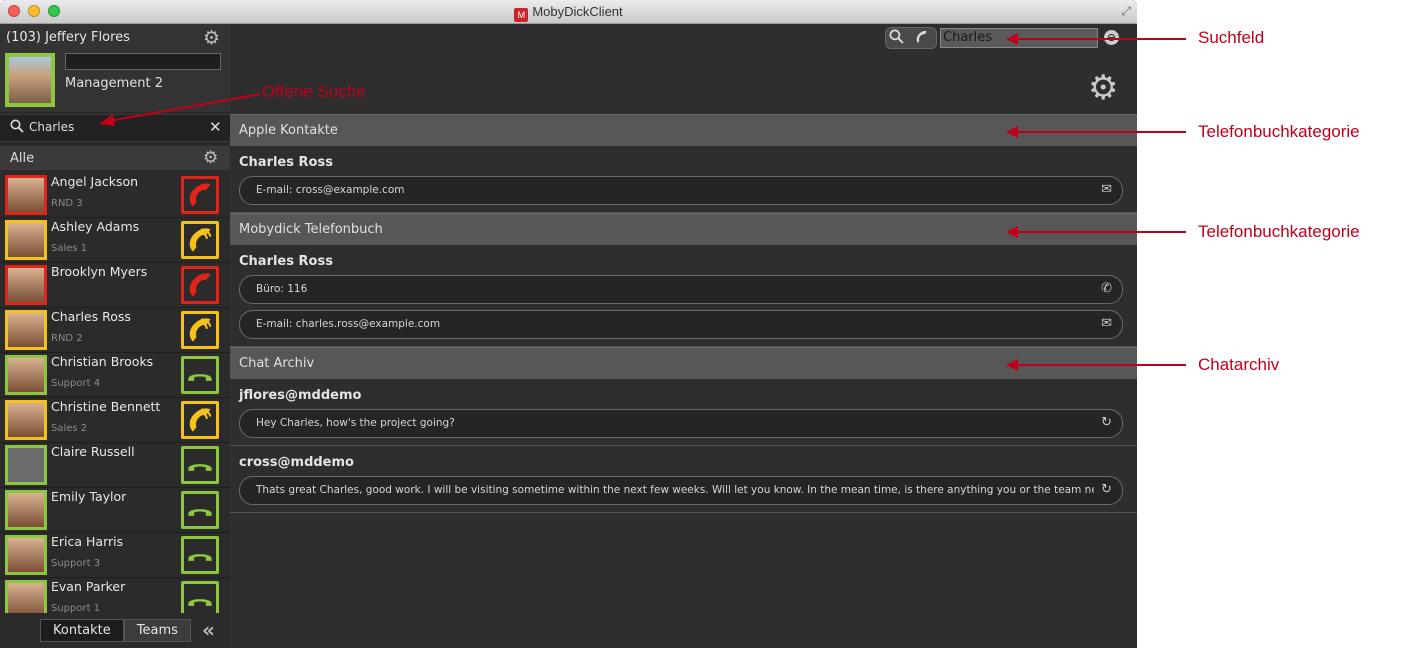  Describe the element at coordinates (896, 38) in the screenshot. I see `search-mode-icon` at that location.